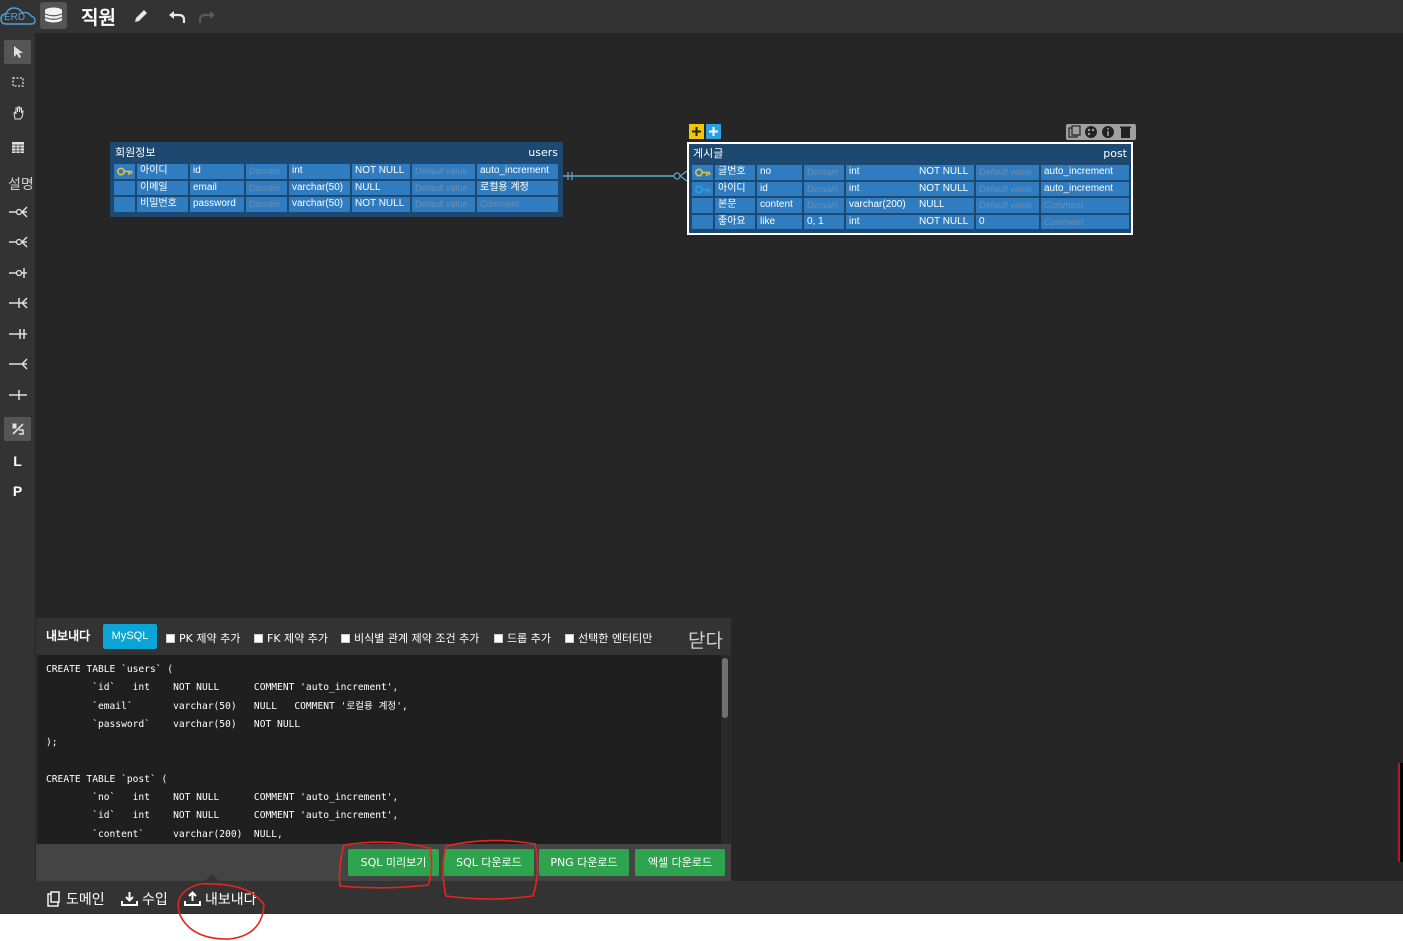  I want to click on sql-download-button: SQL 다운로드, so click(489, 862).